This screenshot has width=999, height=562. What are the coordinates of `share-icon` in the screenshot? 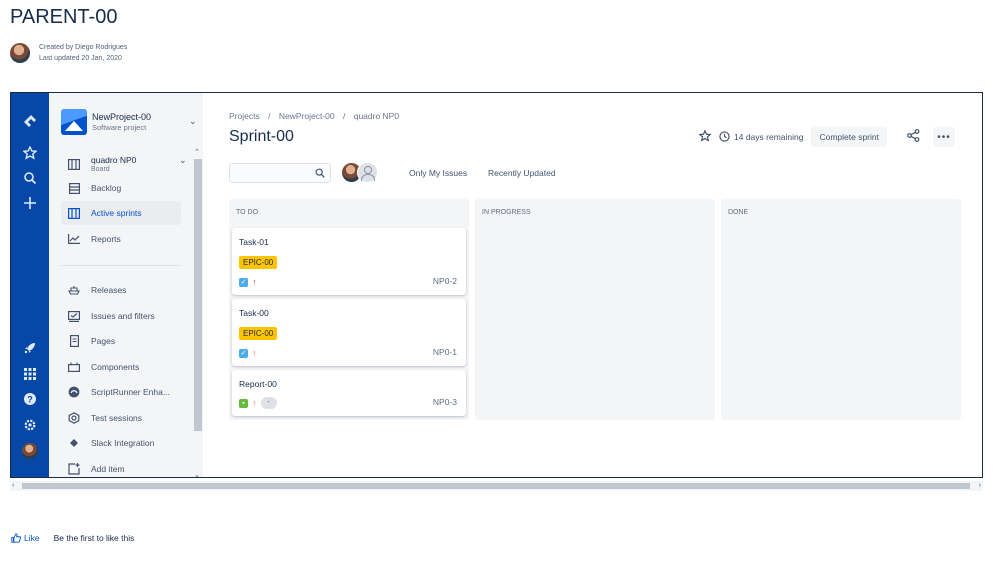 It's located at (913, 138).